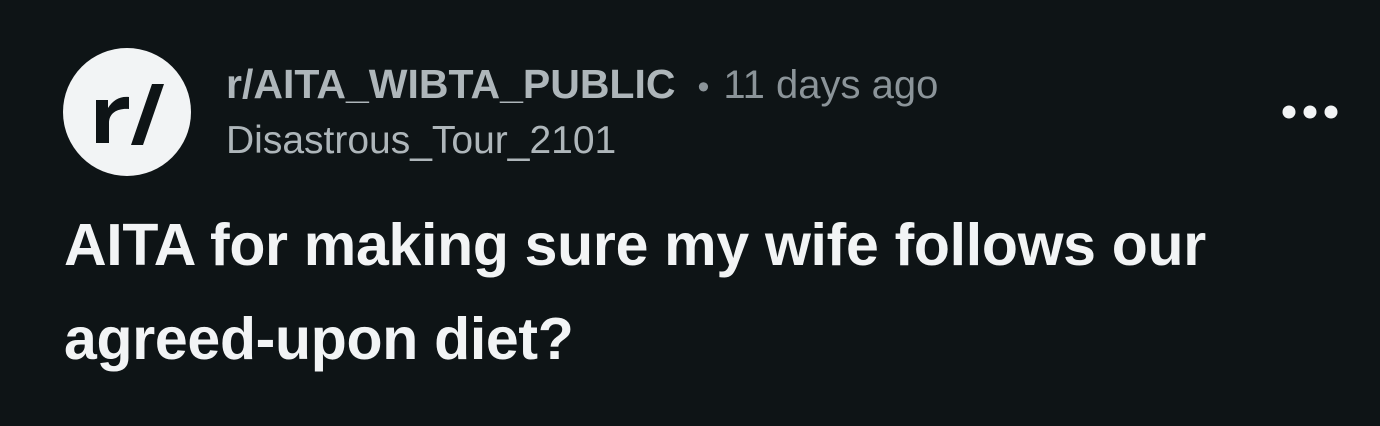 This screenshot has height=426, width=1380. What do you see at coordinates (130, 114) in the screenshot?
I see `subreddit-r-slash-icon` at bounding box center [130, 114].